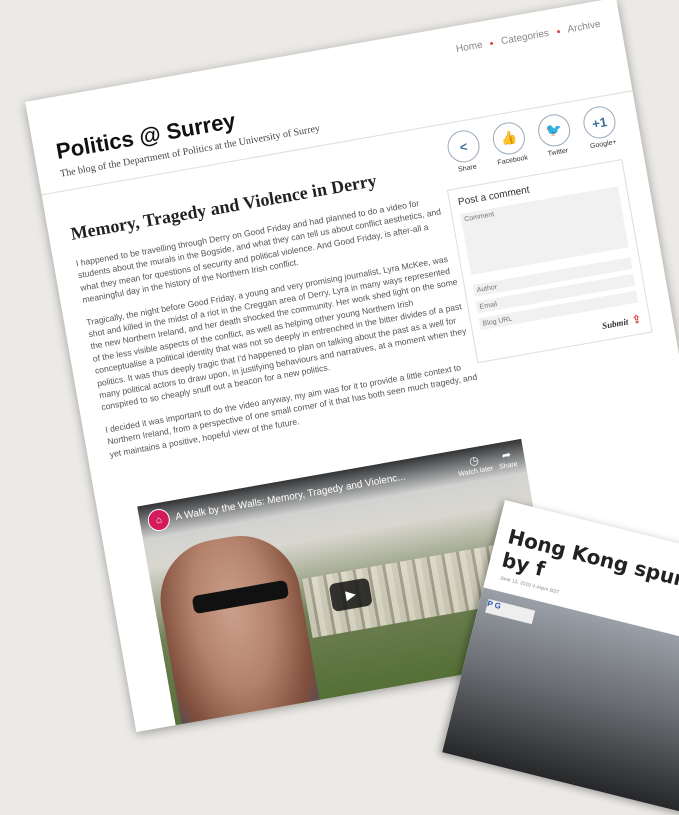  I want to click on comment-form: Post a comment Submit ⇪, so click(549, 261).